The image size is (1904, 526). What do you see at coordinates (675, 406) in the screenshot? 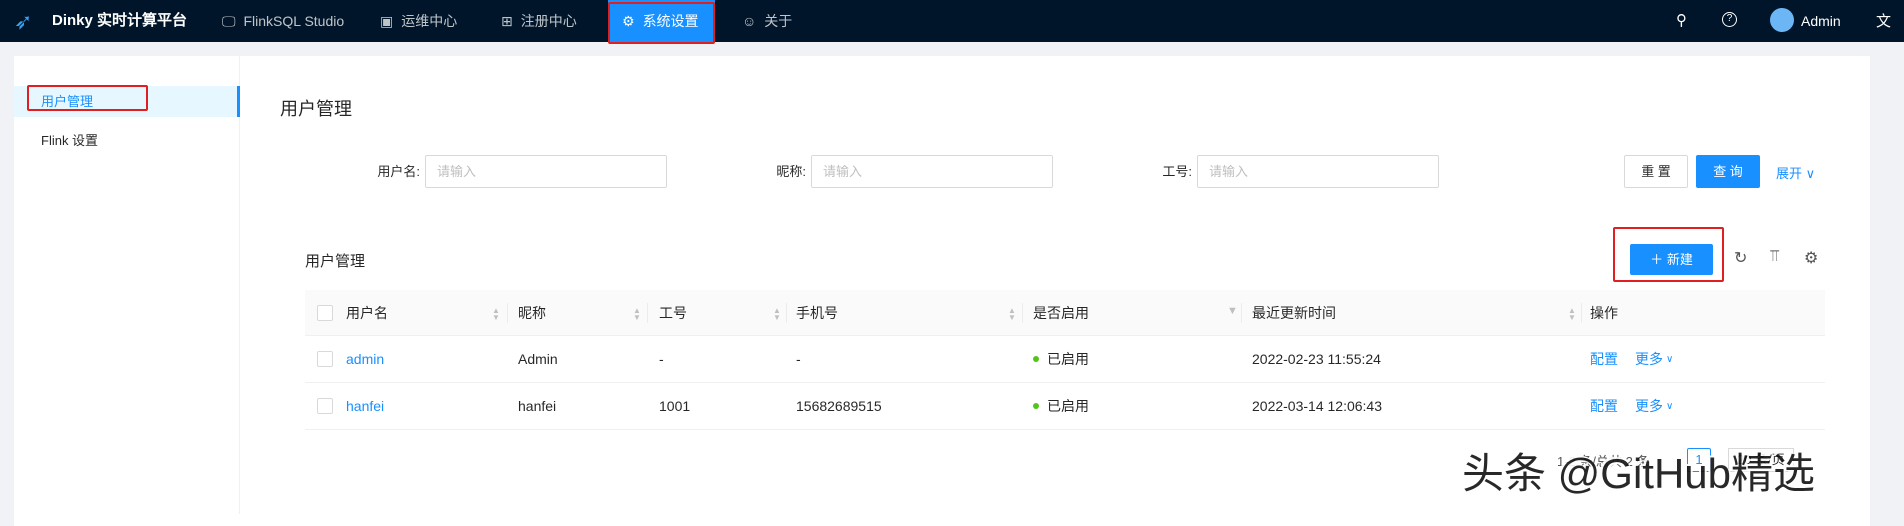
I see `worknum: 1001` at bounding box center [675, 406].